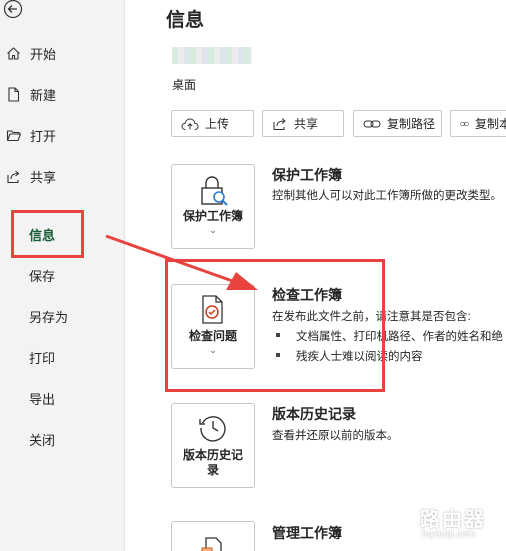  I want to click on router-logo-icon, so click(395, 524).